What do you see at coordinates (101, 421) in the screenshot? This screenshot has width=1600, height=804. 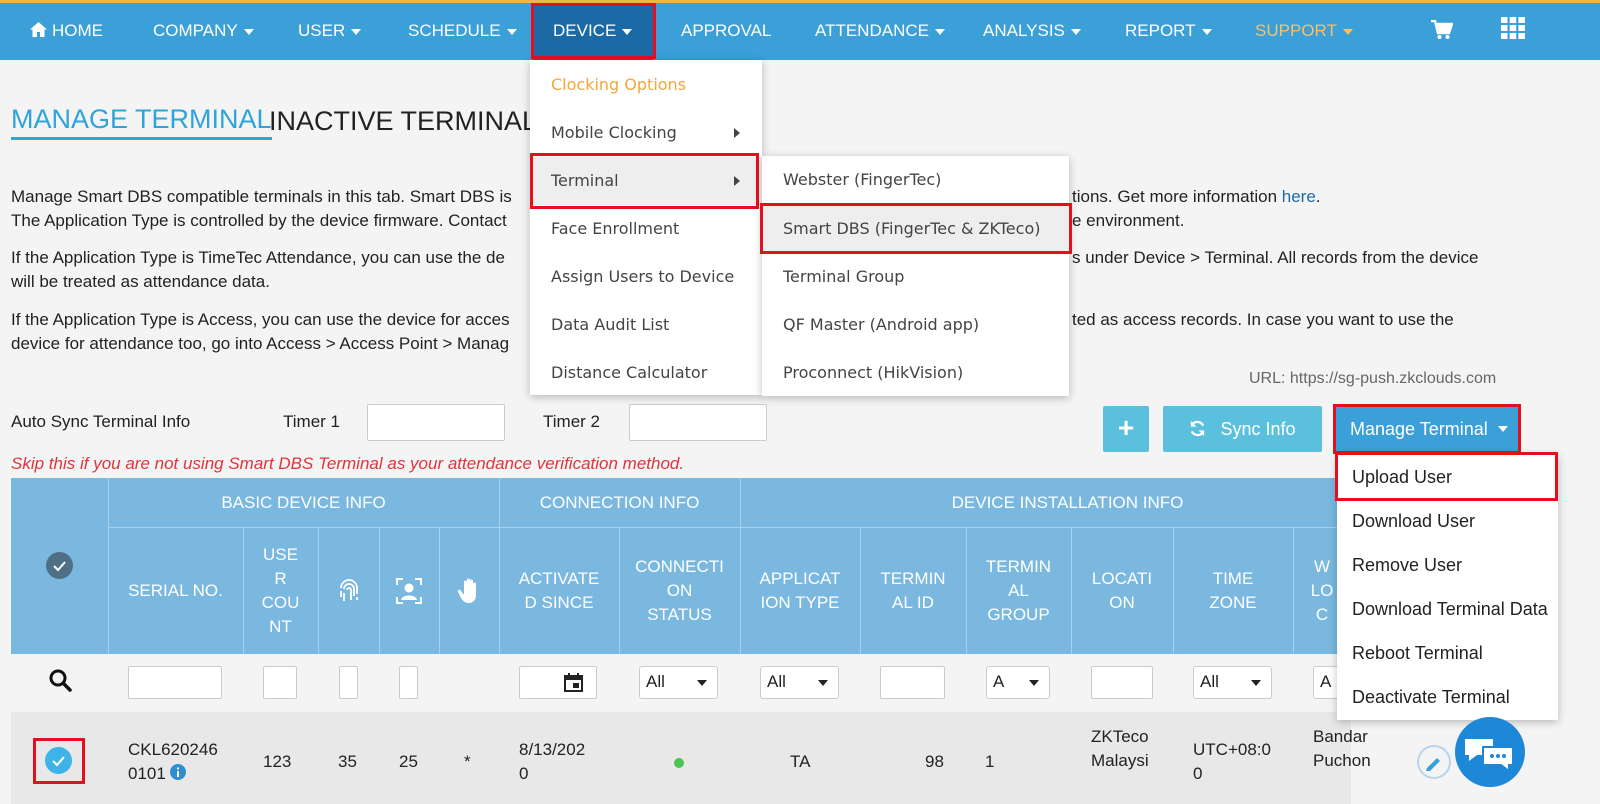 I see `auto-sync-label: Auto Sync Terminal Info` at bounding box center [101, 421].